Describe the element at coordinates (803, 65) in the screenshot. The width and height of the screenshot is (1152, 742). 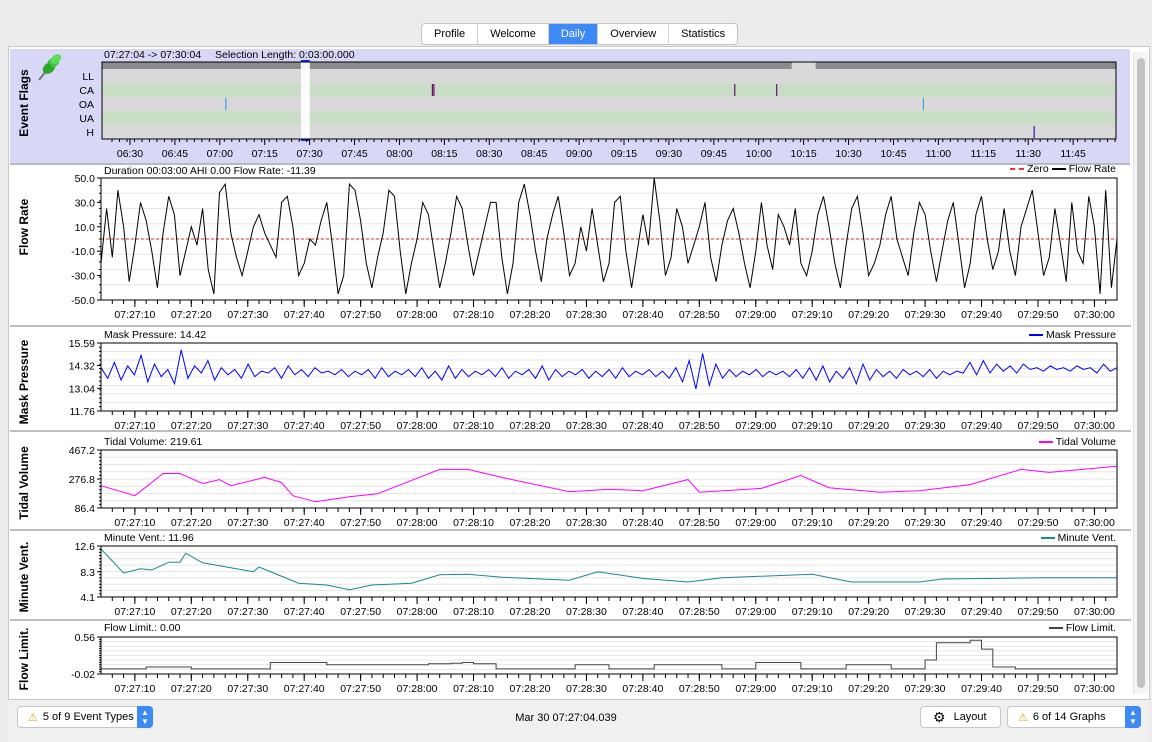
I see `data-gap` at that location.